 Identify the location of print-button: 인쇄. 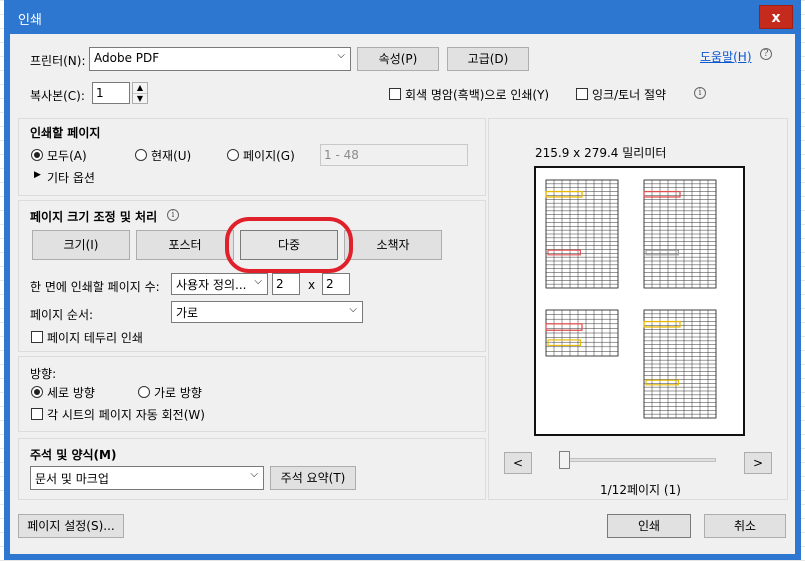
(649, 526).